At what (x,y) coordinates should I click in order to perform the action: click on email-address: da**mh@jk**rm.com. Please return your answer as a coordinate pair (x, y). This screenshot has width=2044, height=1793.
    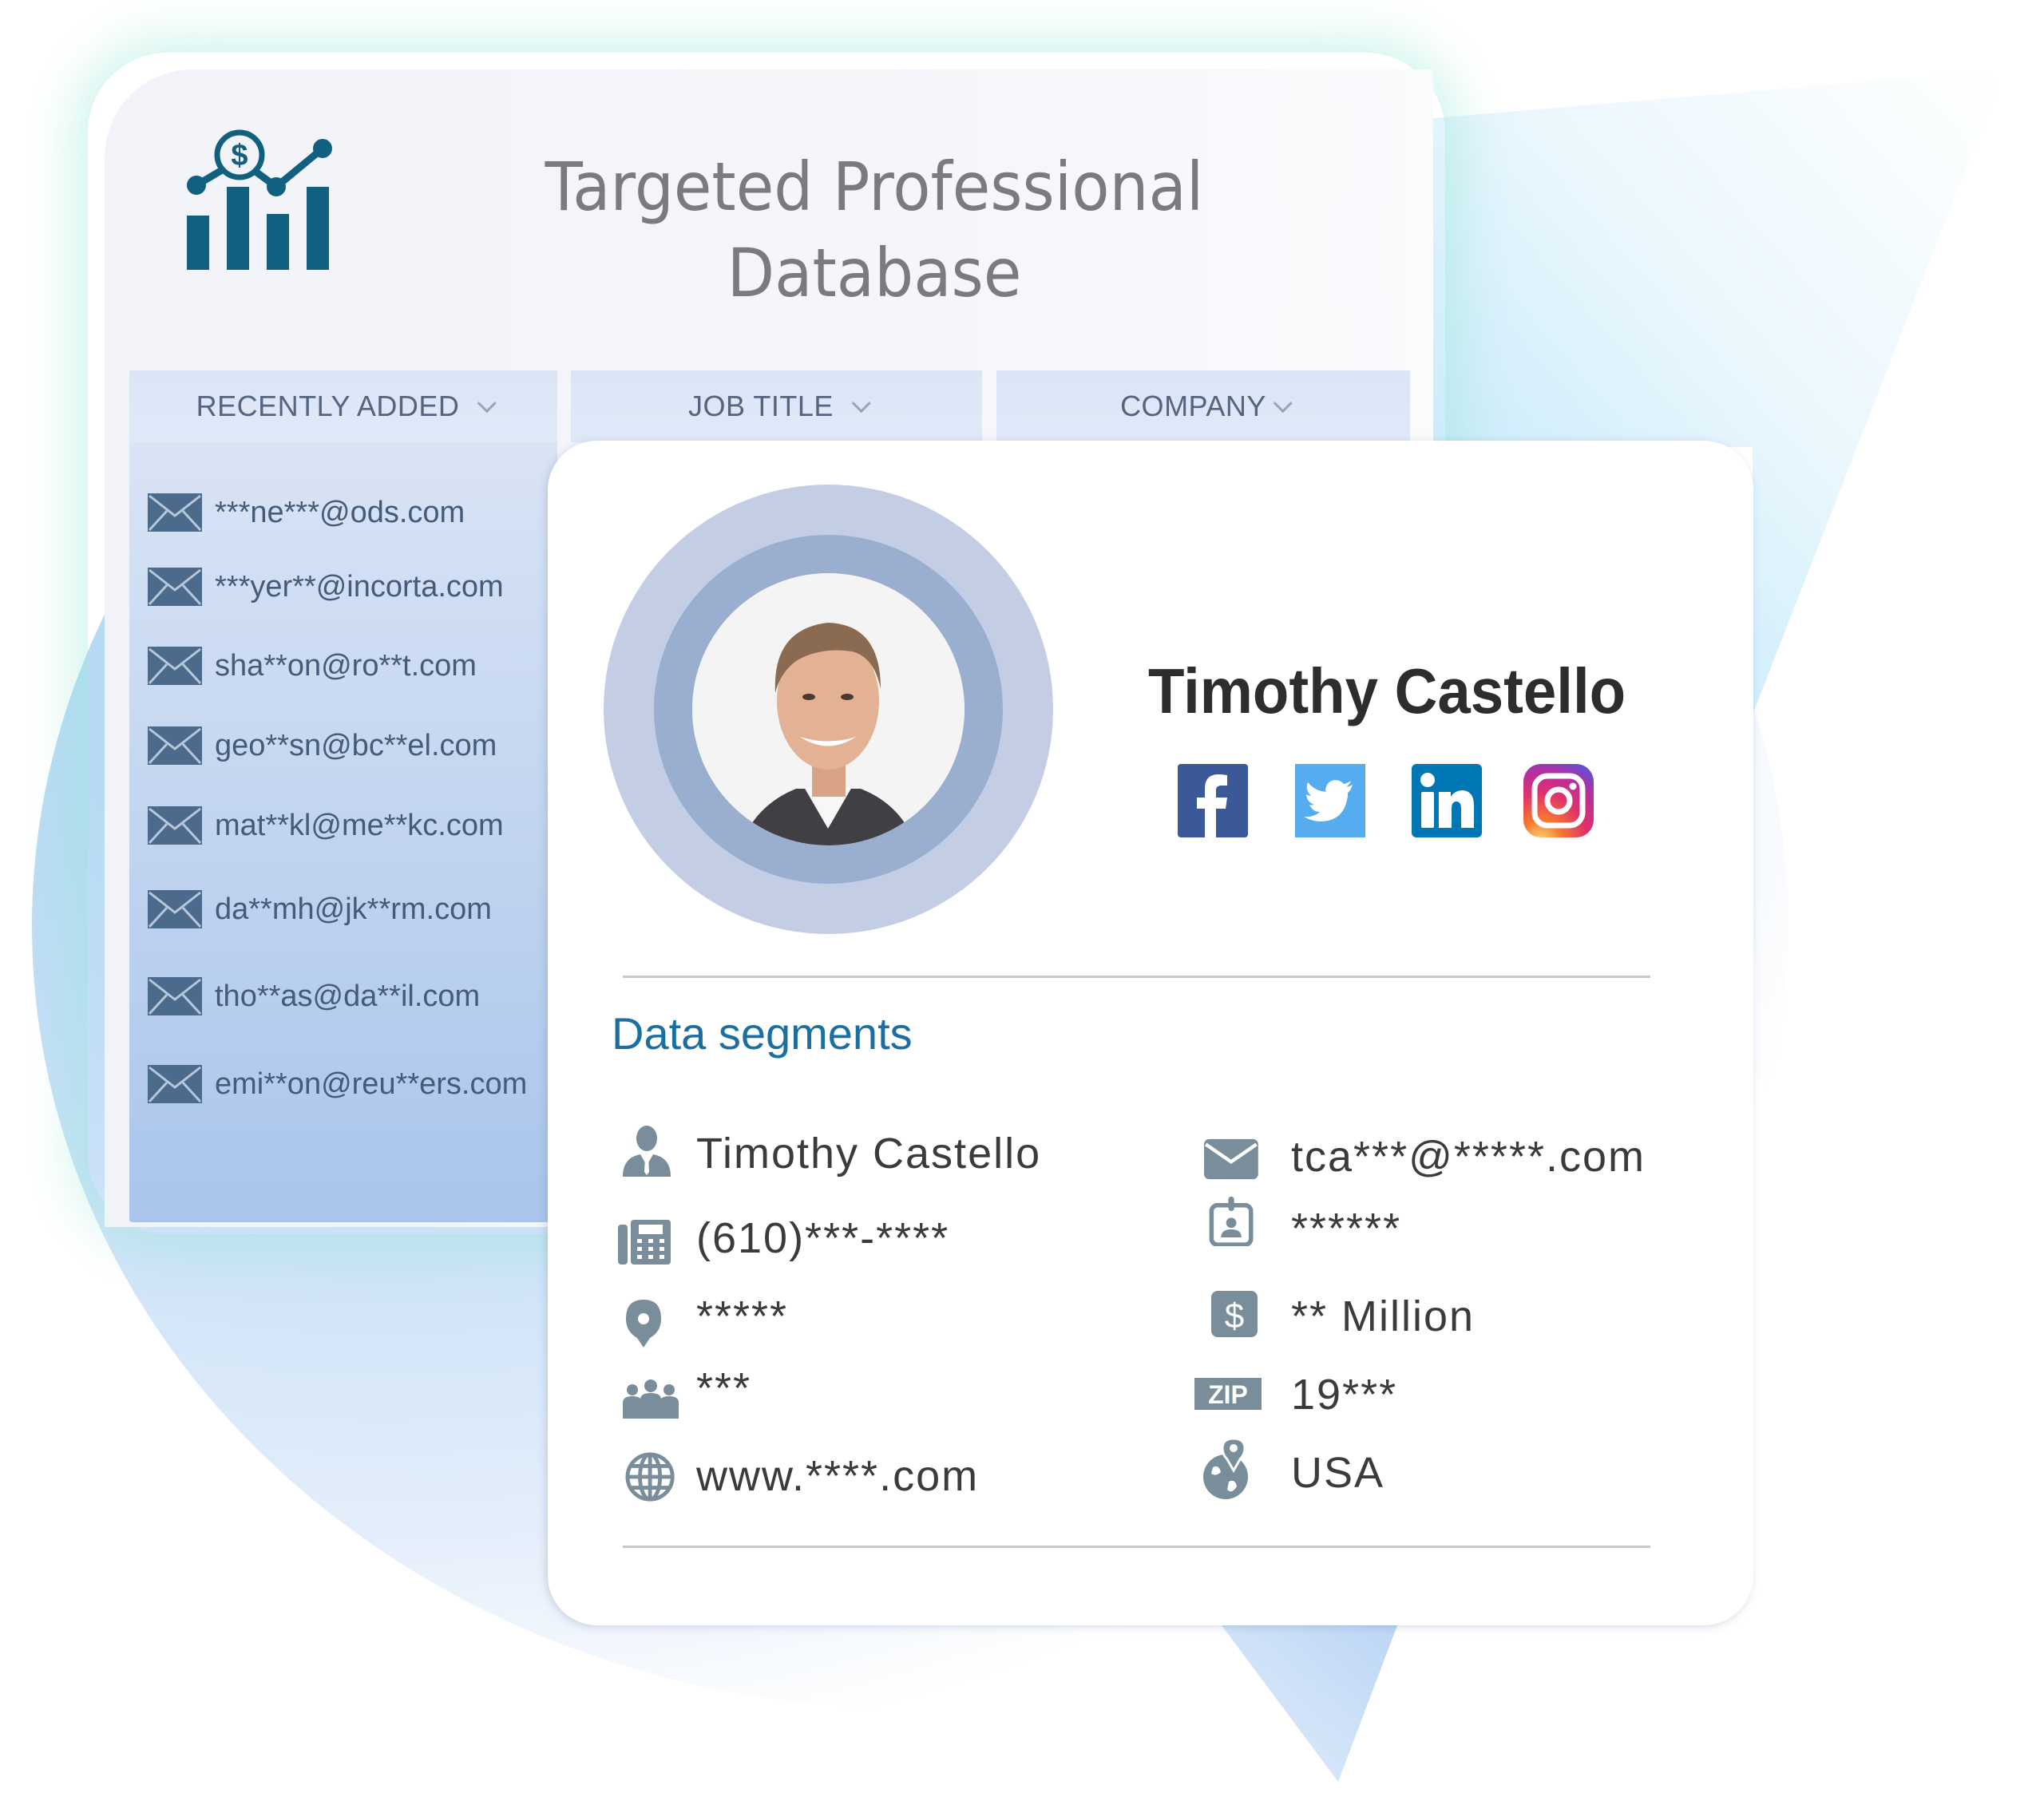
    Looking at the image, I should click on (353, 909).